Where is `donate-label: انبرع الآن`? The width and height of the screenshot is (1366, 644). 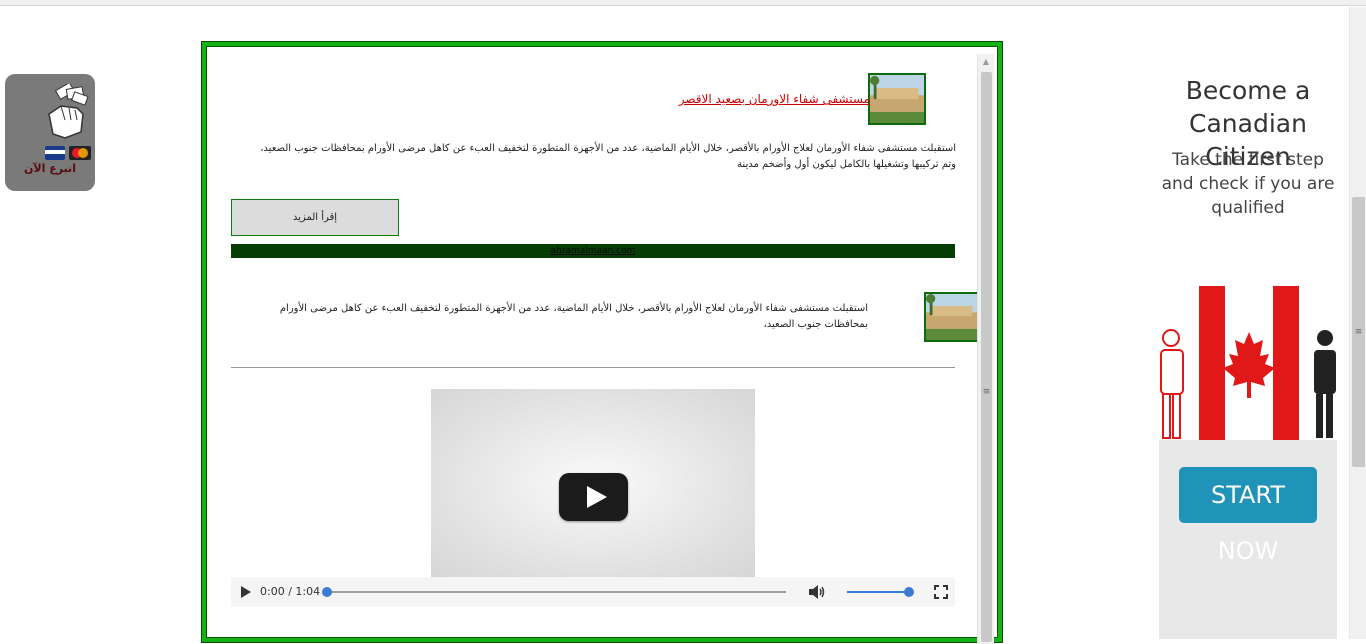 donate-label: انبرع الآن is located at coordinates (50, 168).